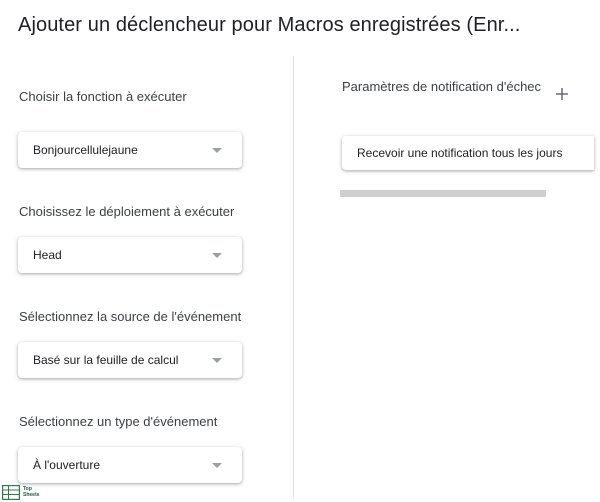 This screenshot has height=502, width=600. I want to click on failure-notification-title: Paramètres de notification d'échec, so click(442, 86).